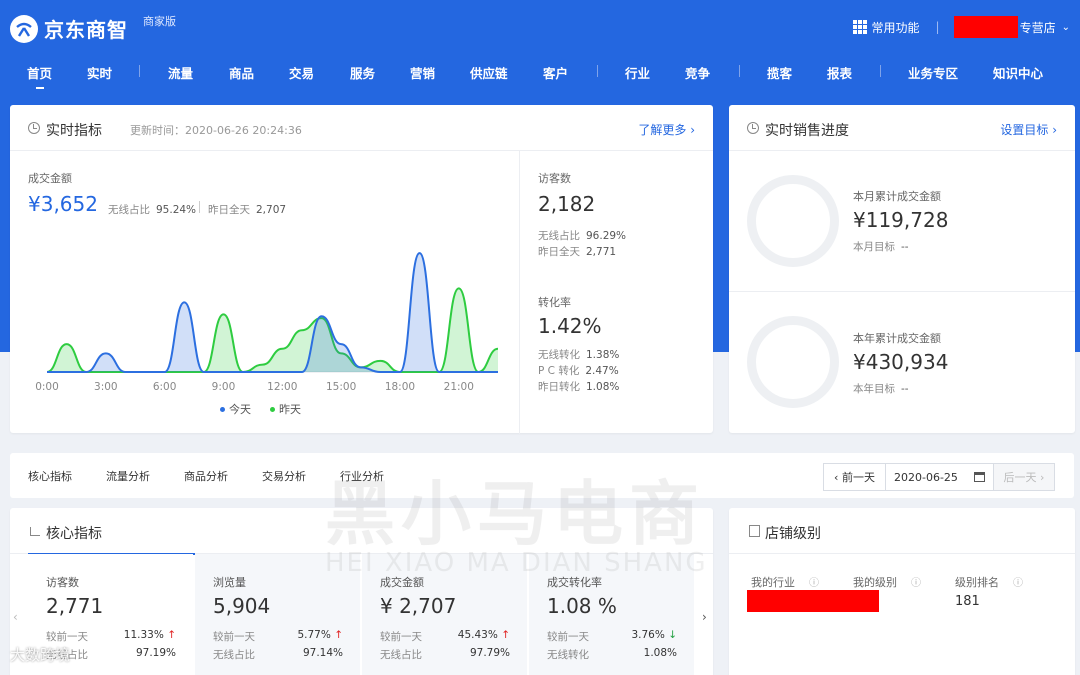 The width and height of the screenshot is (1080, 675). I want to click on x-tick-label: 0:00, so click(47, 387).